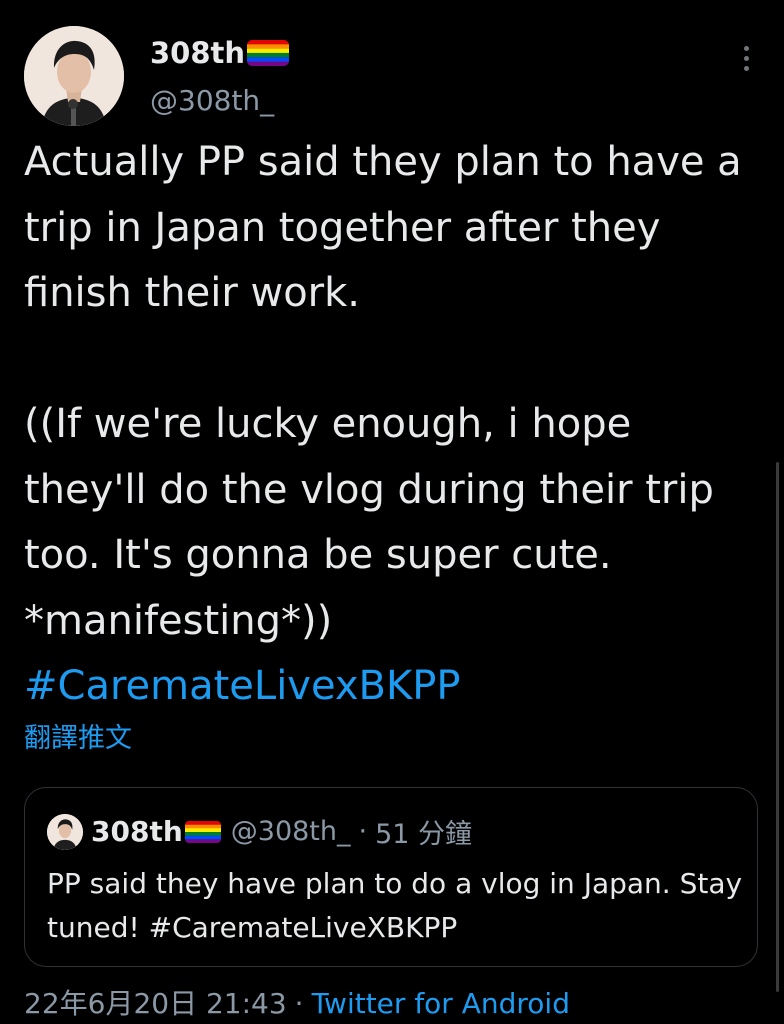  I want to click on source-link: Twitter for Android, so click(441, 1003).